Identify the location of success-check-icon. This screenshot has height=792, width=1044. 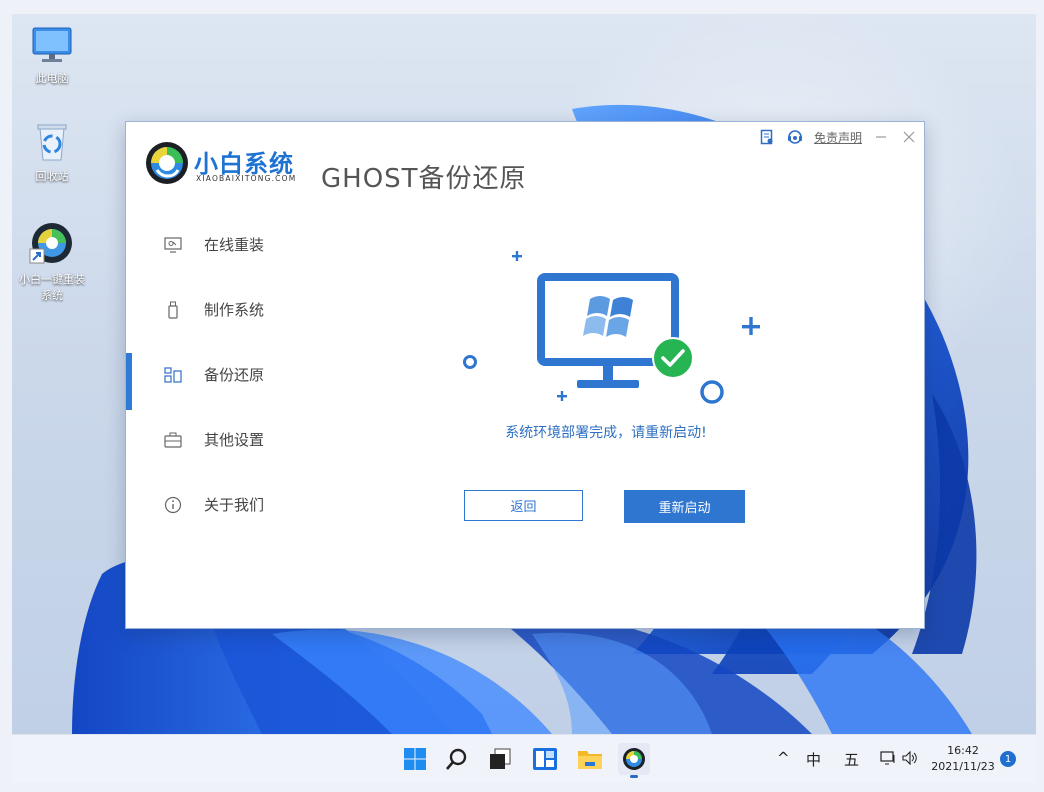
(673, 358).